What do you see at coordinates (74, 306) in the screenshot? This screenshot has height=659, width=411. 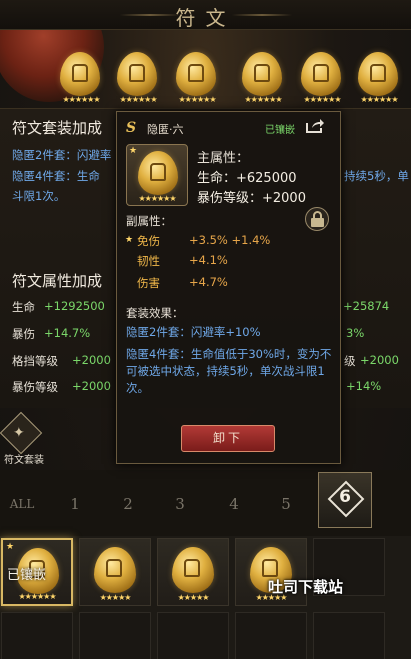 I see `attr-value: +1292500` at bounding box center [74, 306].